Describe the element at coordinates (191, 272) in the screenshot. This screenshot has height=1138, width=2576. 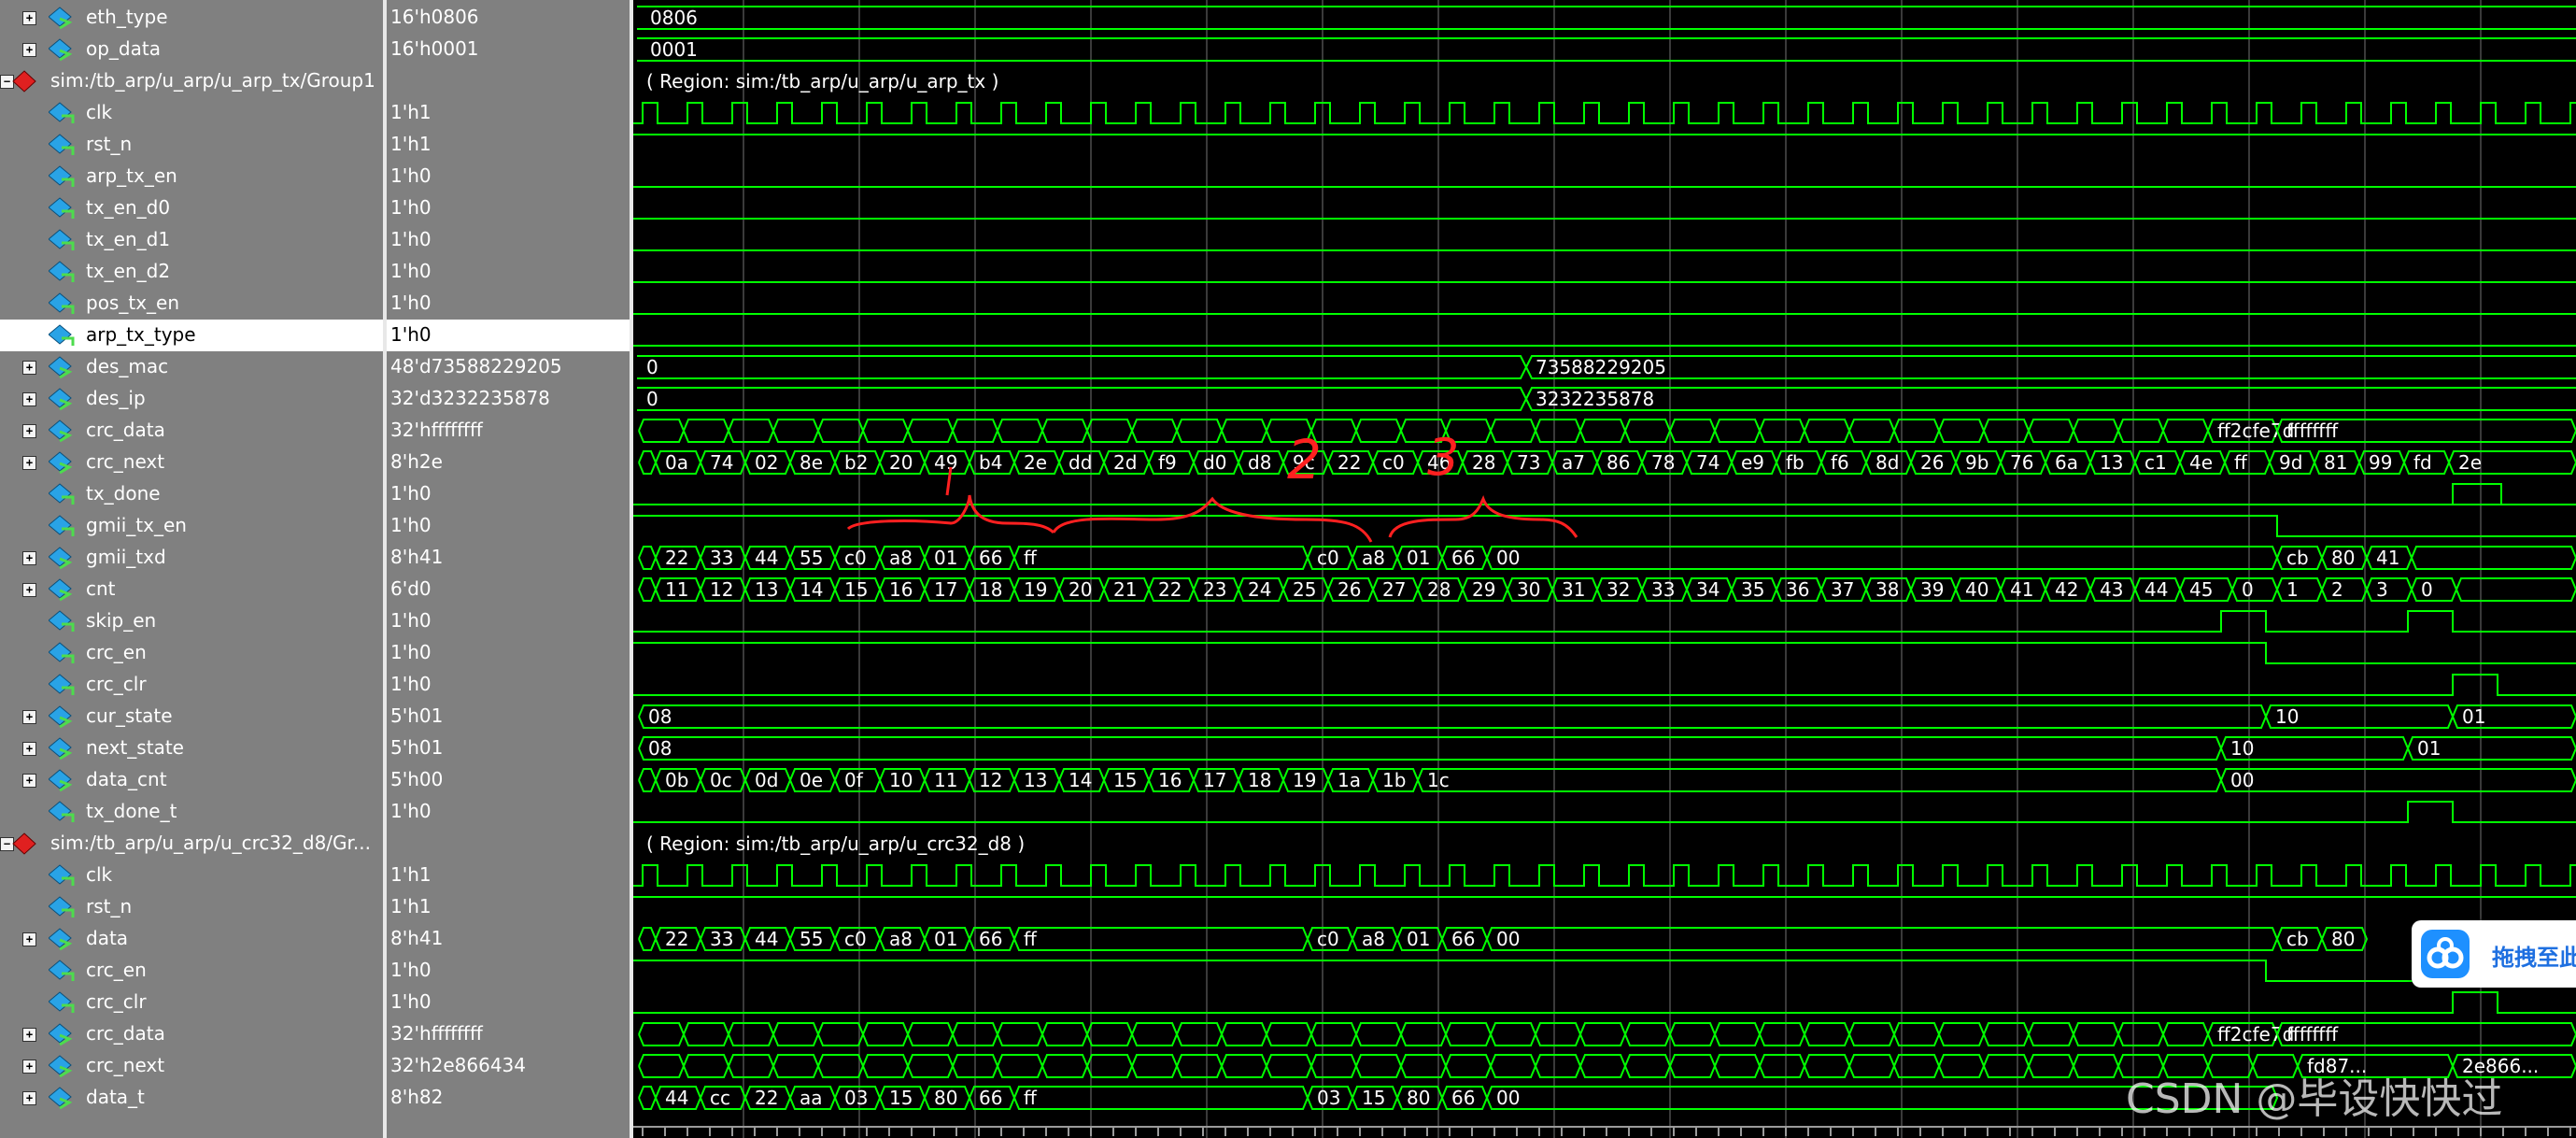
I see `signal-row: tx_en_d2` at that location.